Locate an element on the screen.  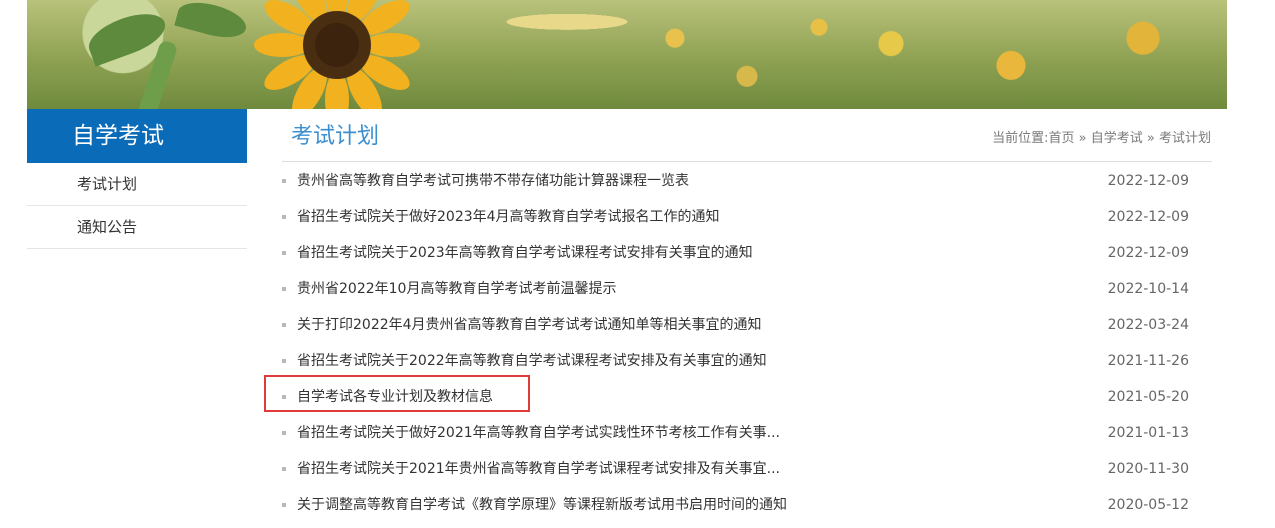
sunflower-graphic is located at coordinates (337, 54).